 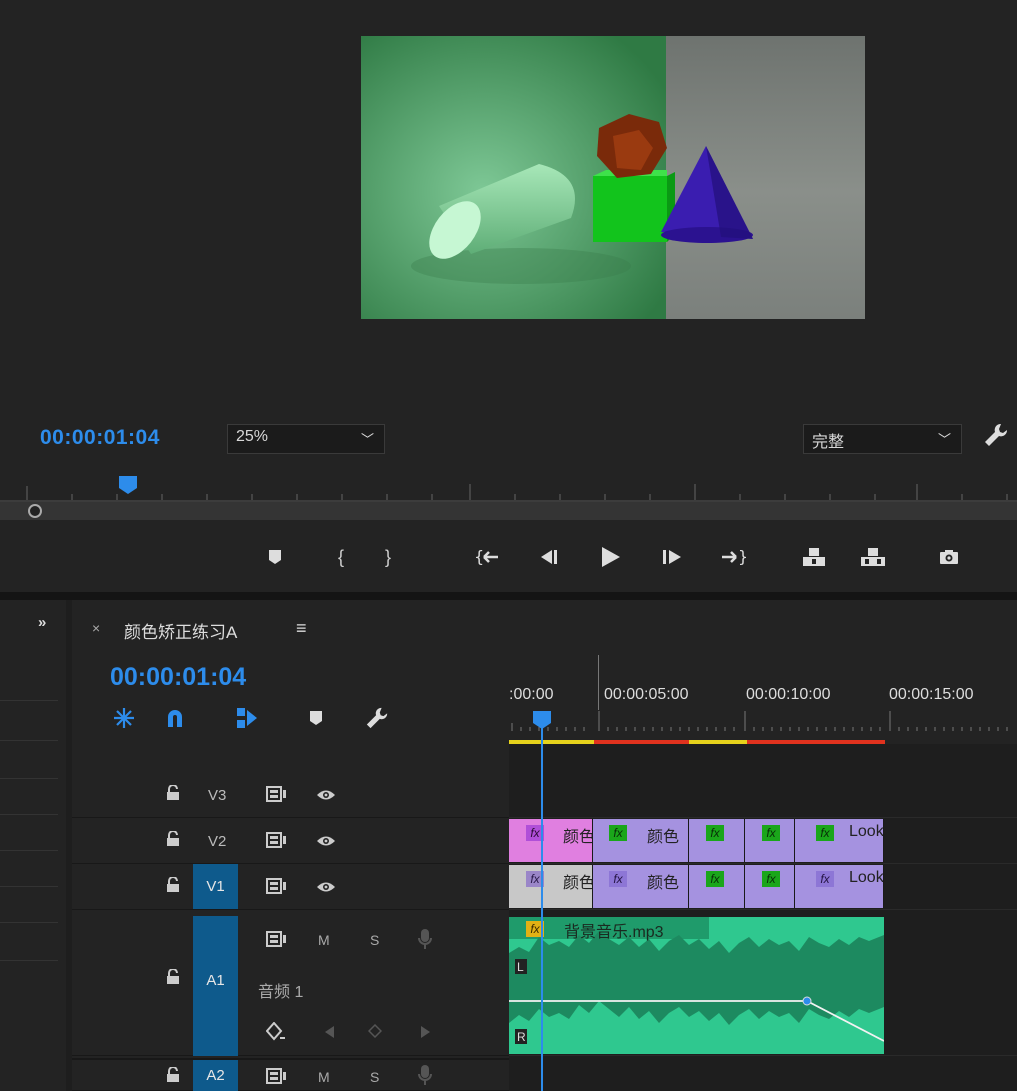 I want to click on mark-in-icon: {, so click(x=340, y=556).